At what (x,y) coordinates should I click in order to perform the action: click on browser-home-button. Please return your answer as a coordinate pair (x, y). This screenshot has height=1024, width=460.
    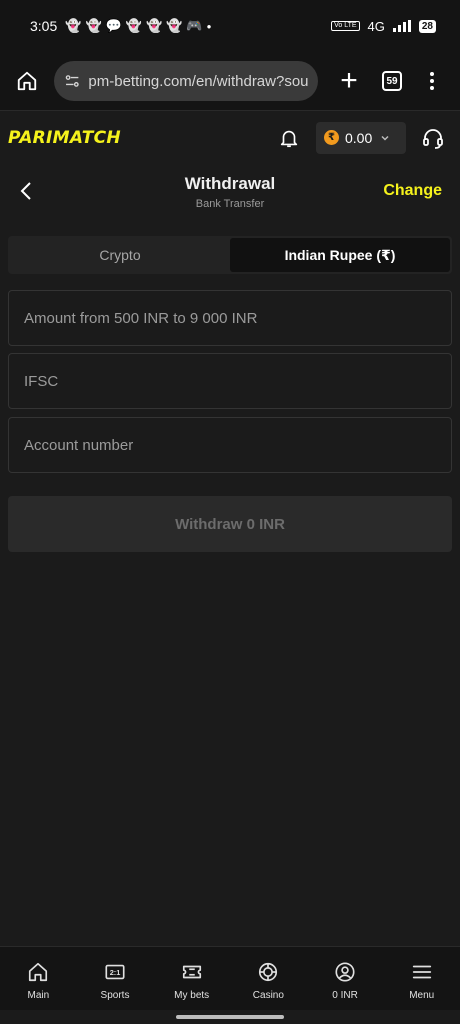
    Looking at the image, I should click on (27, 81).